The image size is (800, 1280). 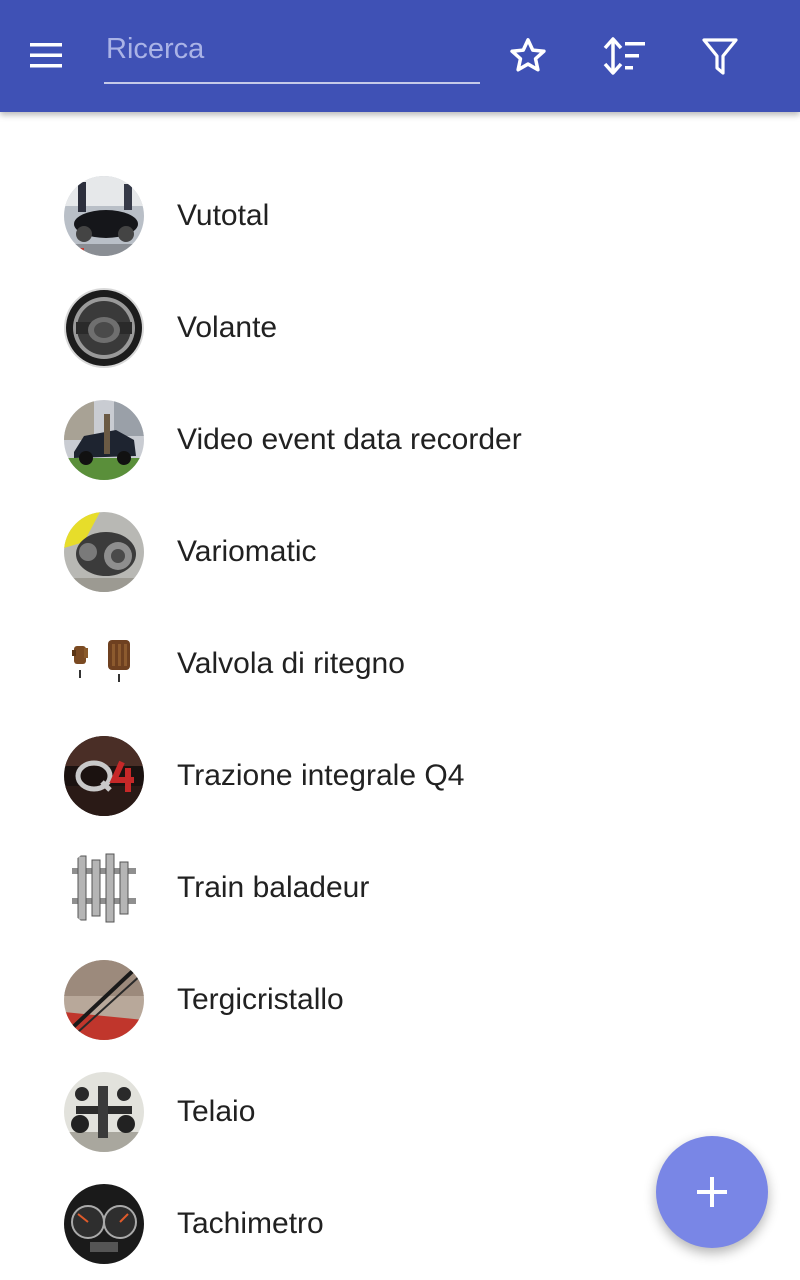 I want to click on filter-button, so click(x=720, y=56).